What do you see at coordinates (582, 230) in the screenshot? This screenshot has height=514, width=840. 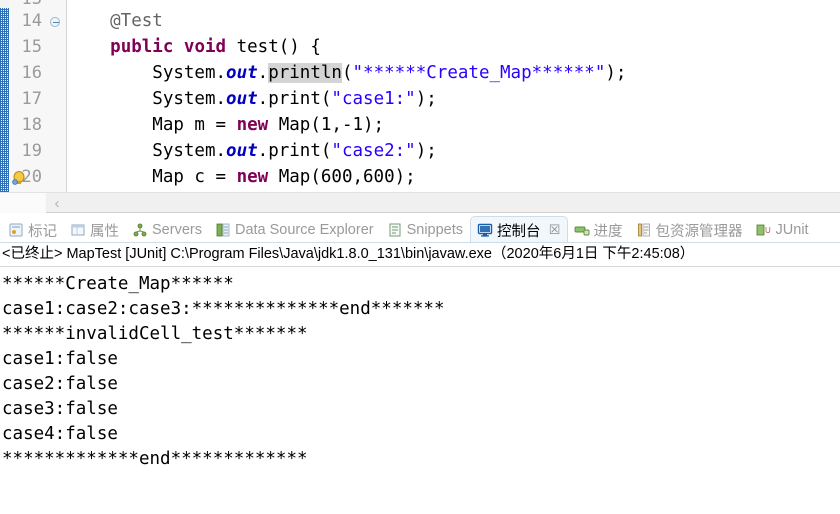 I see `progress-icon` at bounding box center [582, 230].